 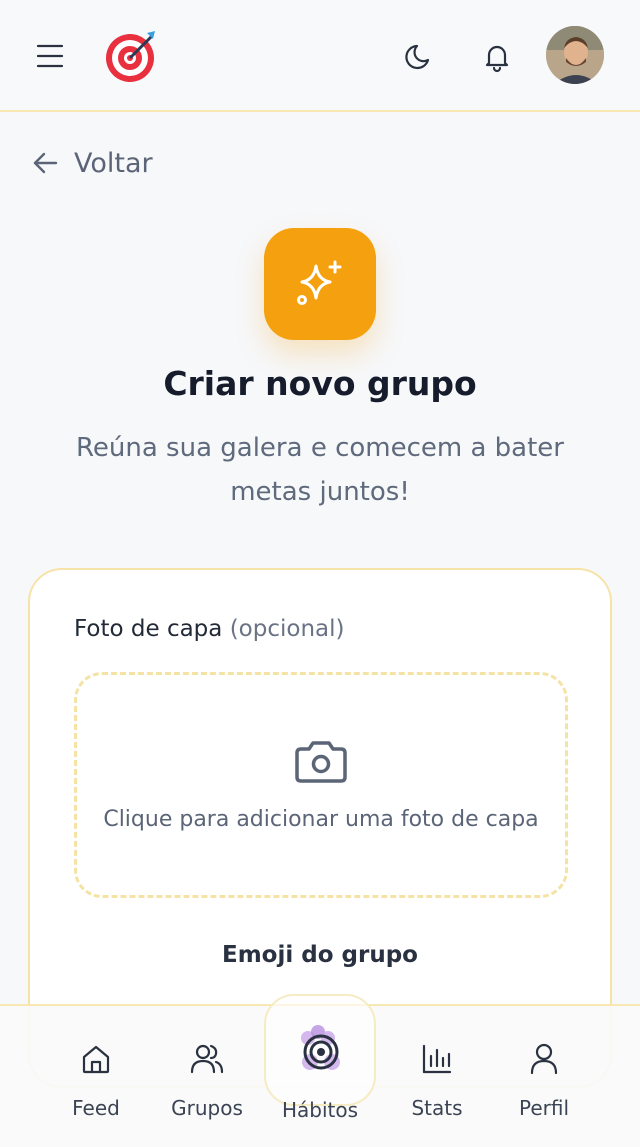 What do you see at coordinates (45, 163) in the screenshot?
I see `arrow-left-icon` at bounding box center [45, 163].